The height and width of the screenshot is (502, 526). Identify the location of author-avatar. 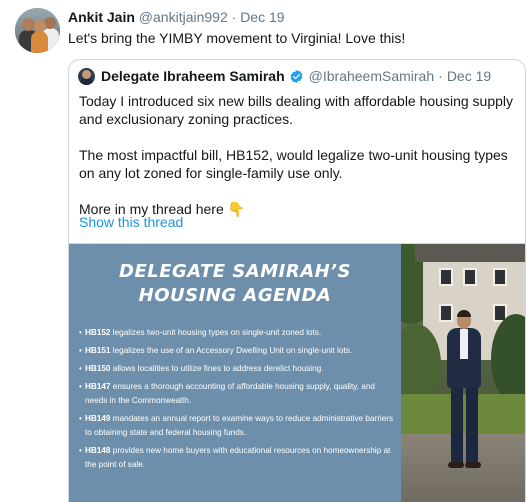
(37, 30).